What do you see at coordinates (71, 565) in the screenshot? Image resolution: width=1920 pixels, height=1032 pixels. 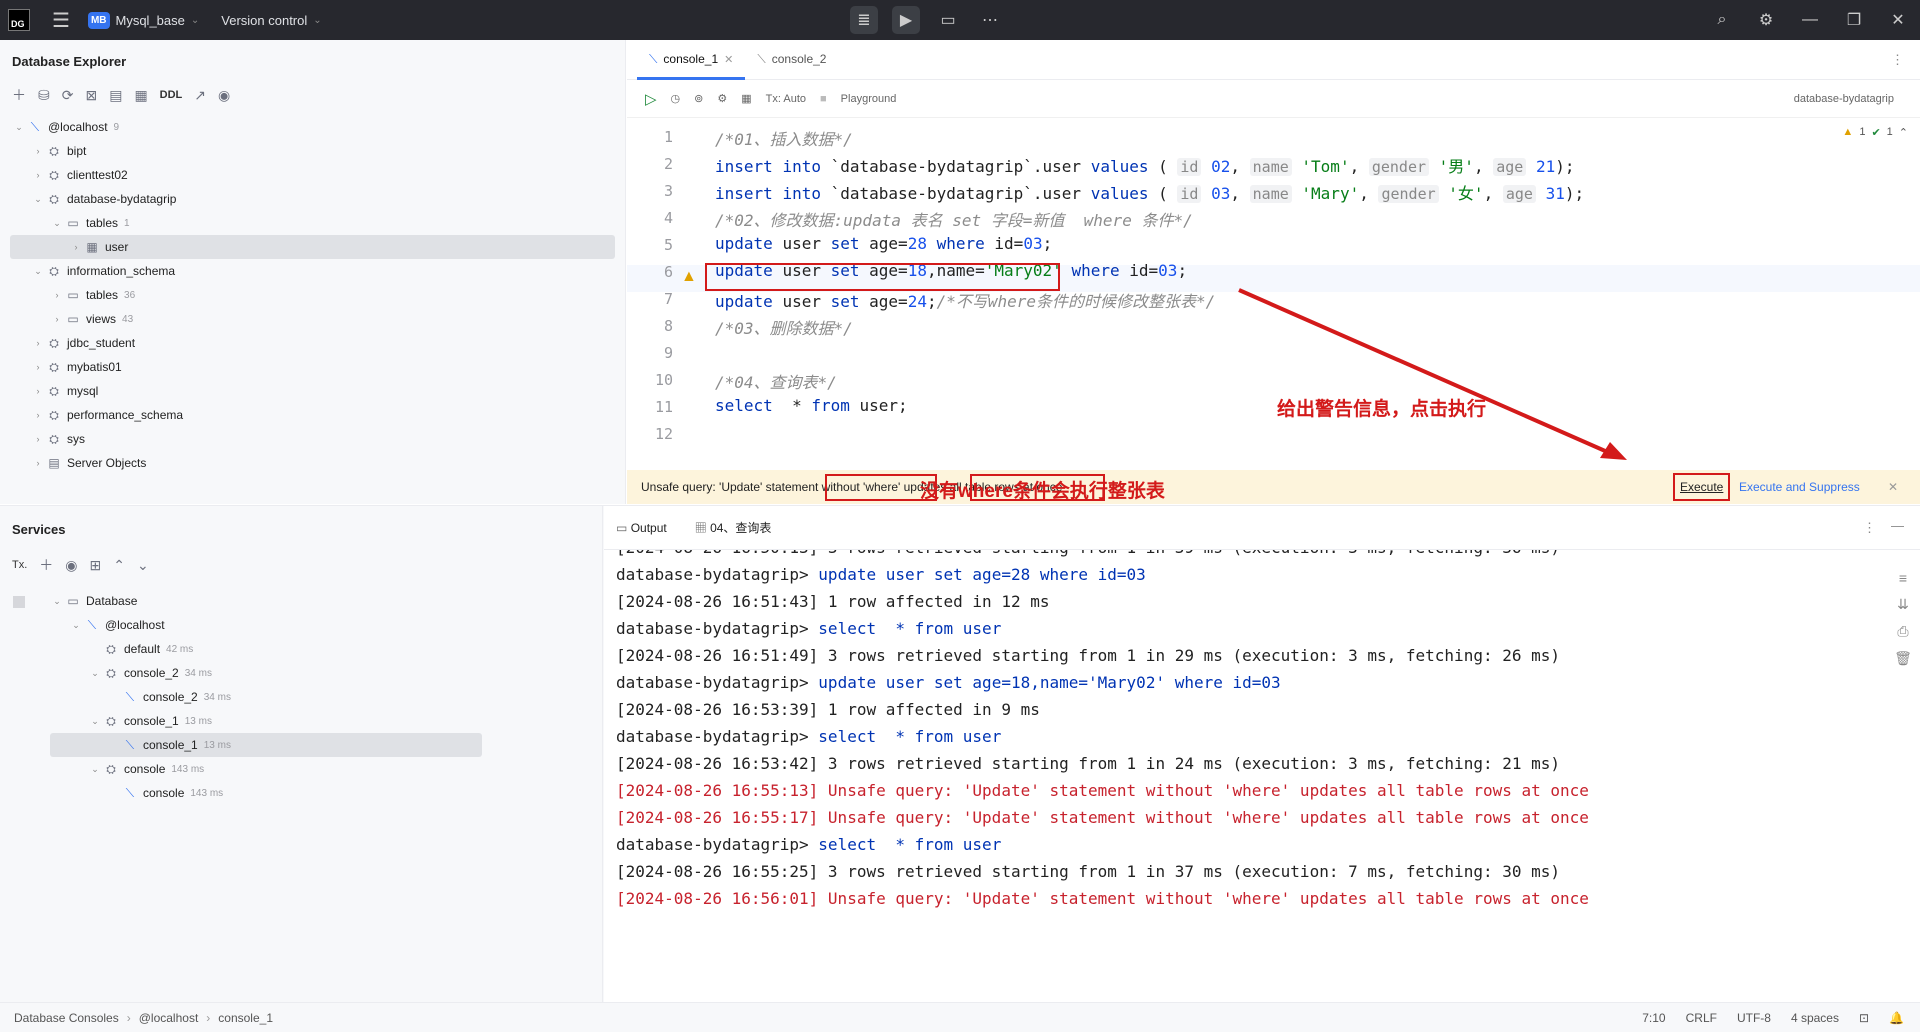 I see `view-icon: ◉` at bounding box center [71, 565].